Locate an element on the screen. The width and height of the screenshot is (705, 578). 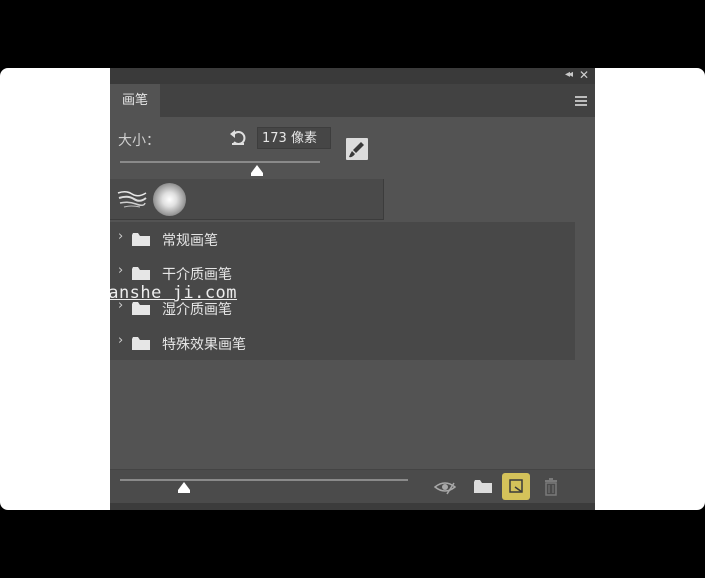
close-panel-icon: ✕ is located at coordinates (584, 75).